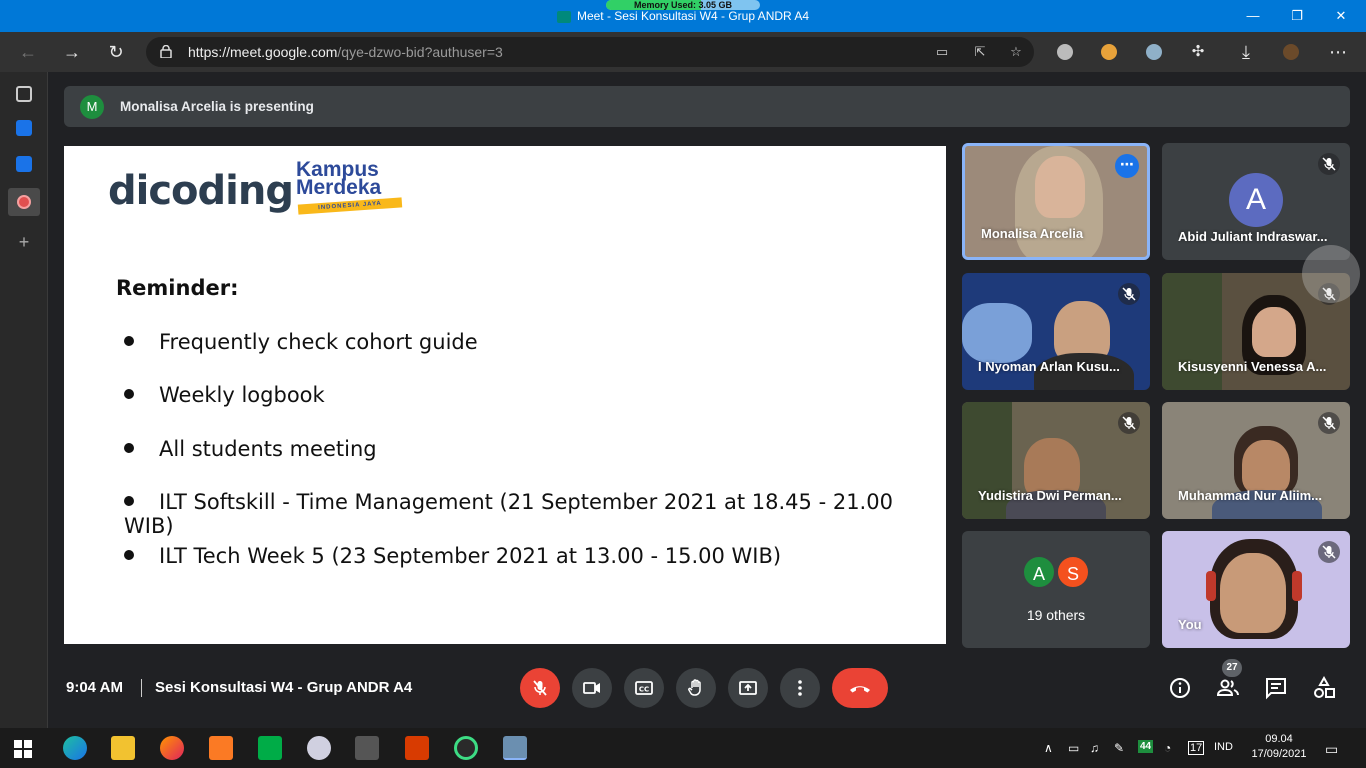  I want to click on slide-bullet: All students meeting, so click(250, 449).